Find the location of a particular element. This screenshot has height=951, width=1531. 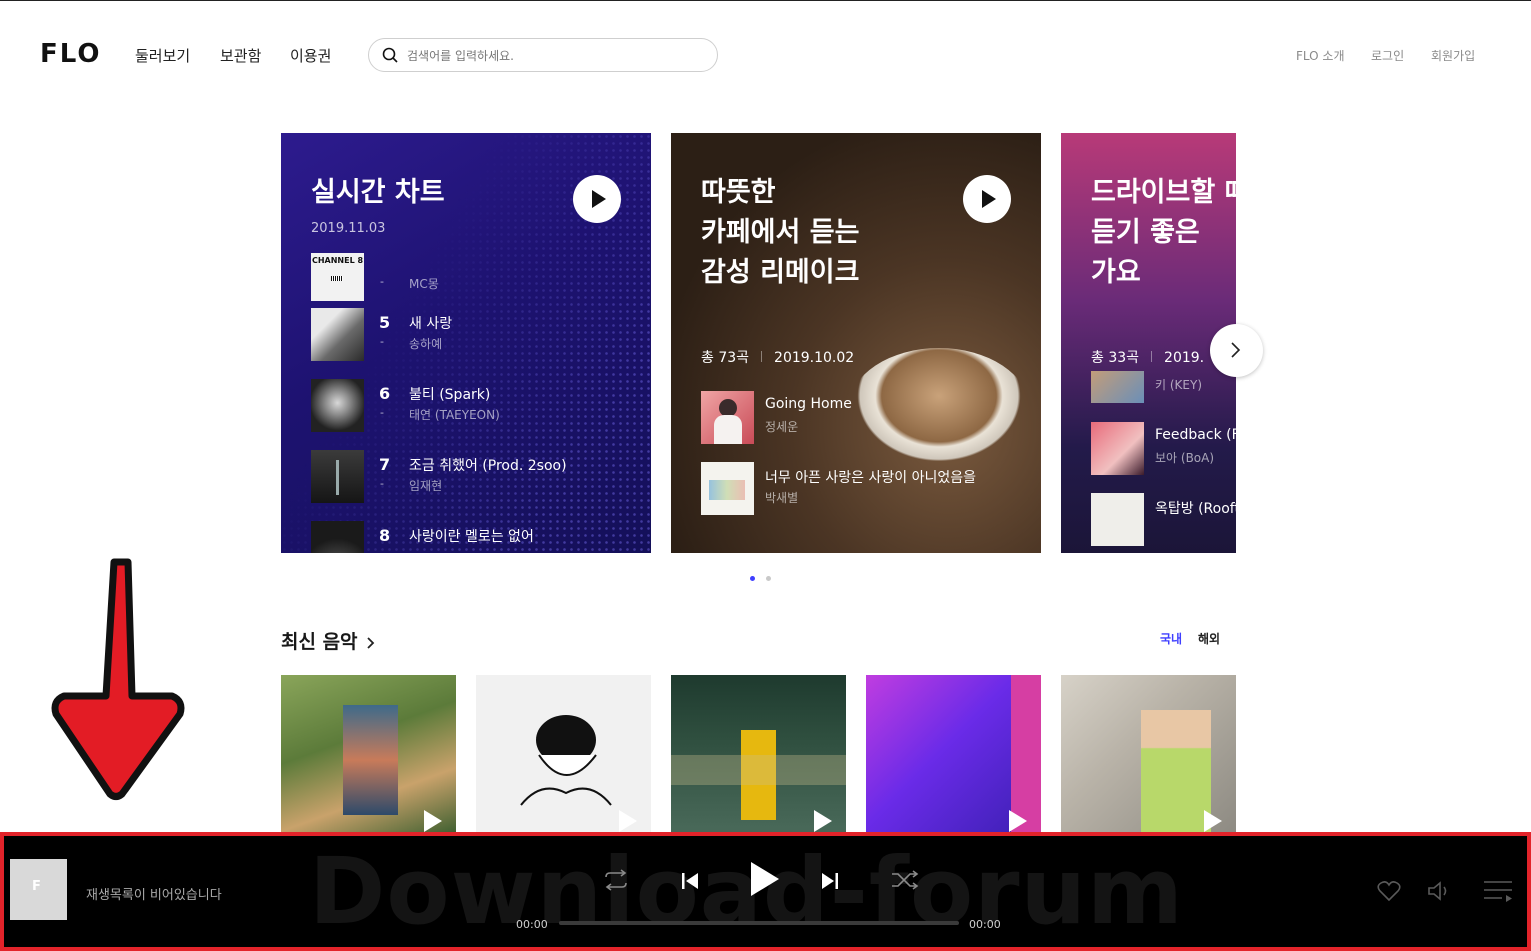

playlist-empty-message: 재생목록이 비어있습니다 is located at coordinates (154, 895).